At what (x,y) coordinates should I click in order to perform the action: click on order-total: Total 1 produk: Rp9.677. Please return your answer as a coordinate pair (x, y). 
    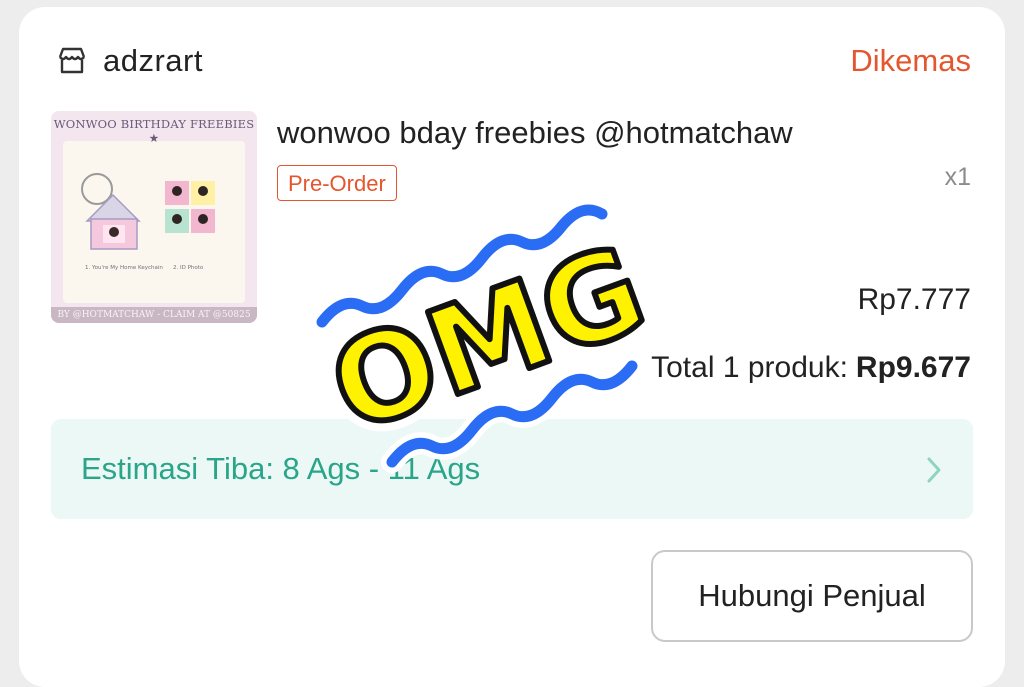
    Looking at the image, I should click on (811, 368).